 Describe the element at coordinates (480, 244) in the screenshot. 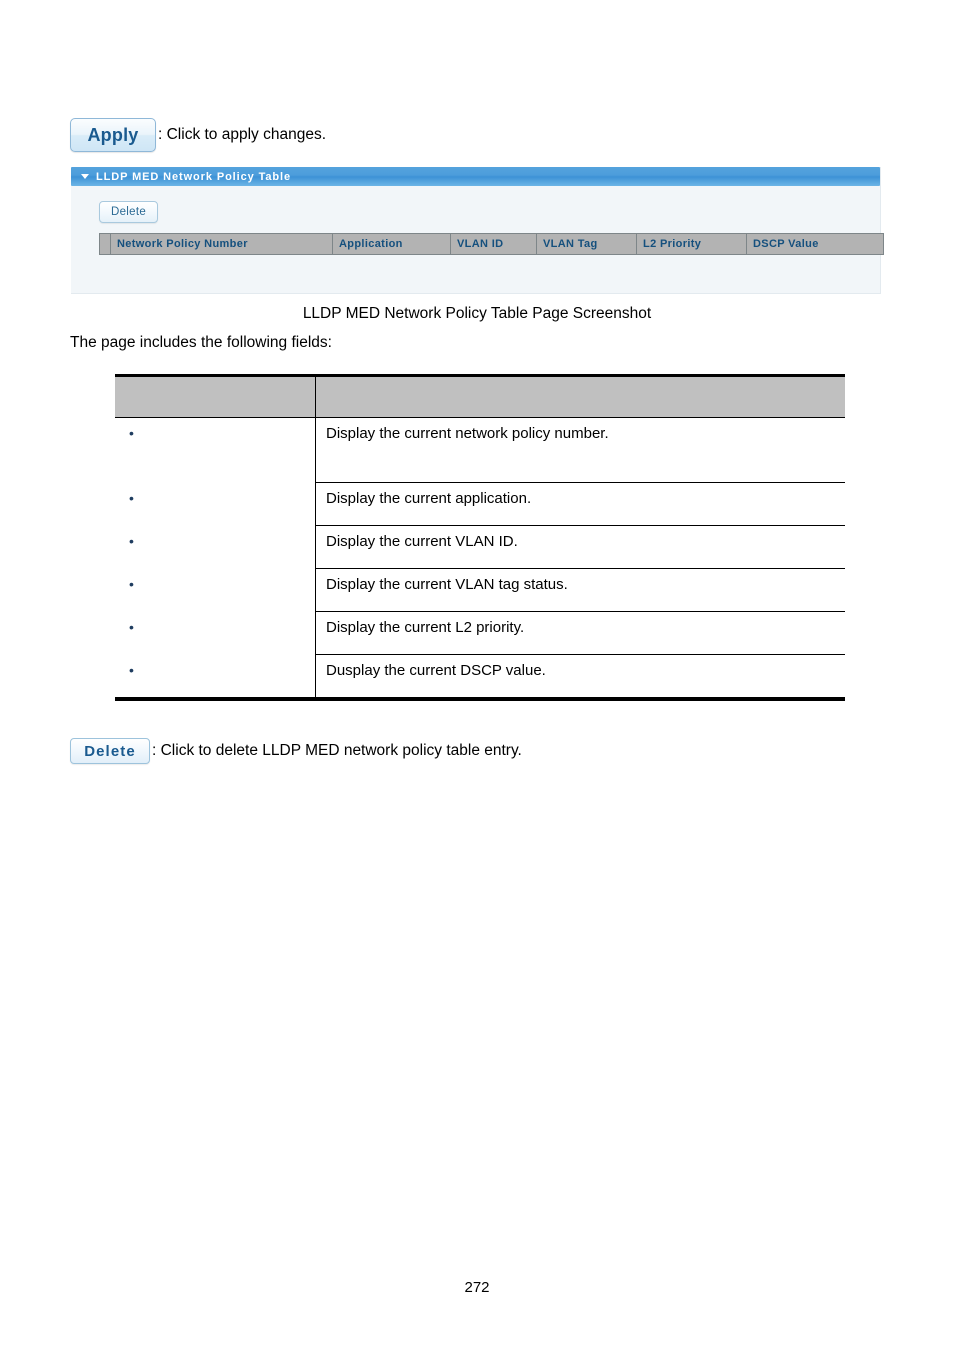

I see `table-header-label: VLAN ID` at that location.